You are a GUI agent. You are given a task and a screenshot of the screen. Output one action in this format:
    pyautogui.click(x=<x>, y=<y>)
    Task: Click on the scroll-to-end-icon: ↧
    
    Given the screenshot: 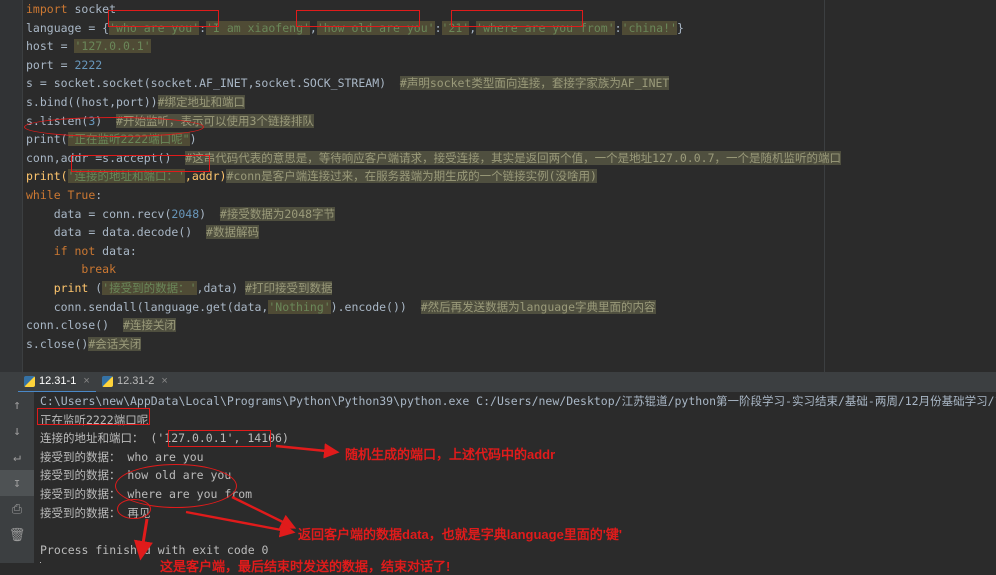 What is the action you would take?
    pyautogui.click(x=17, y=483)
    